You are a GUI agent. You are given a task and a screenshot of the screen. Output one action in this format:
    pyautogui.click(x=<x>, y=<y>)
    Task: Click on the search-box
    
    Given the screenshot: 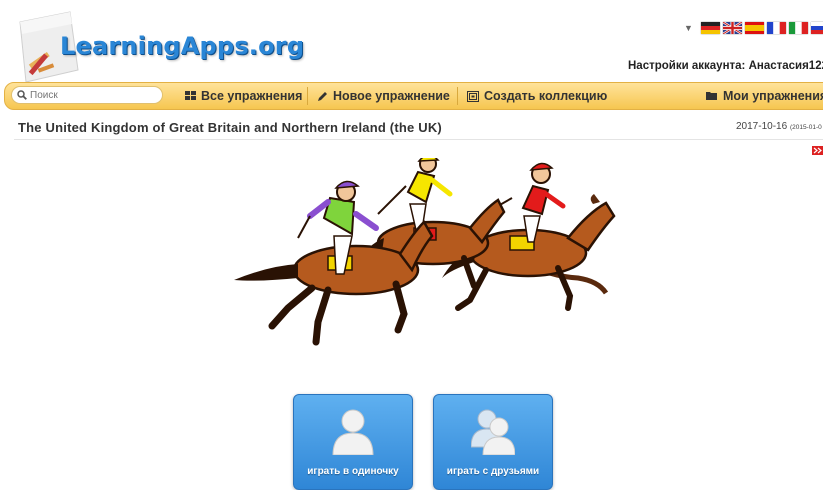 What is the action you would take?
    pyautogui.click(x=87, y=95)
    